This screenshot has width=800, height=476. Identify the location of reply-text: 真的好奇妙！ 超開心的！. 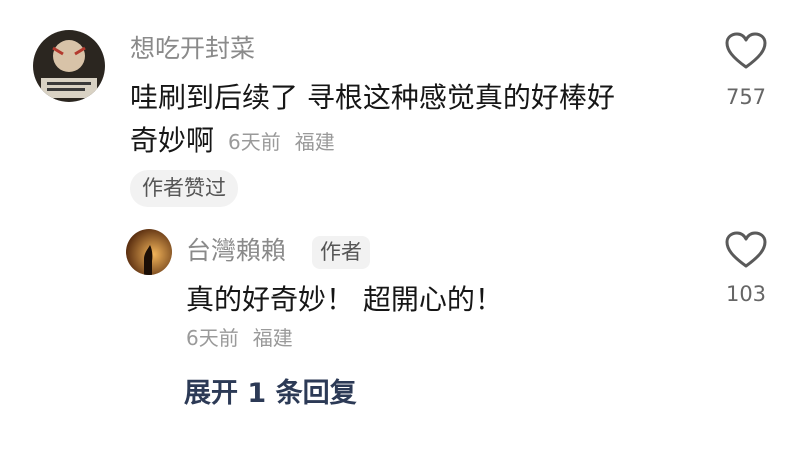
(344, 299).